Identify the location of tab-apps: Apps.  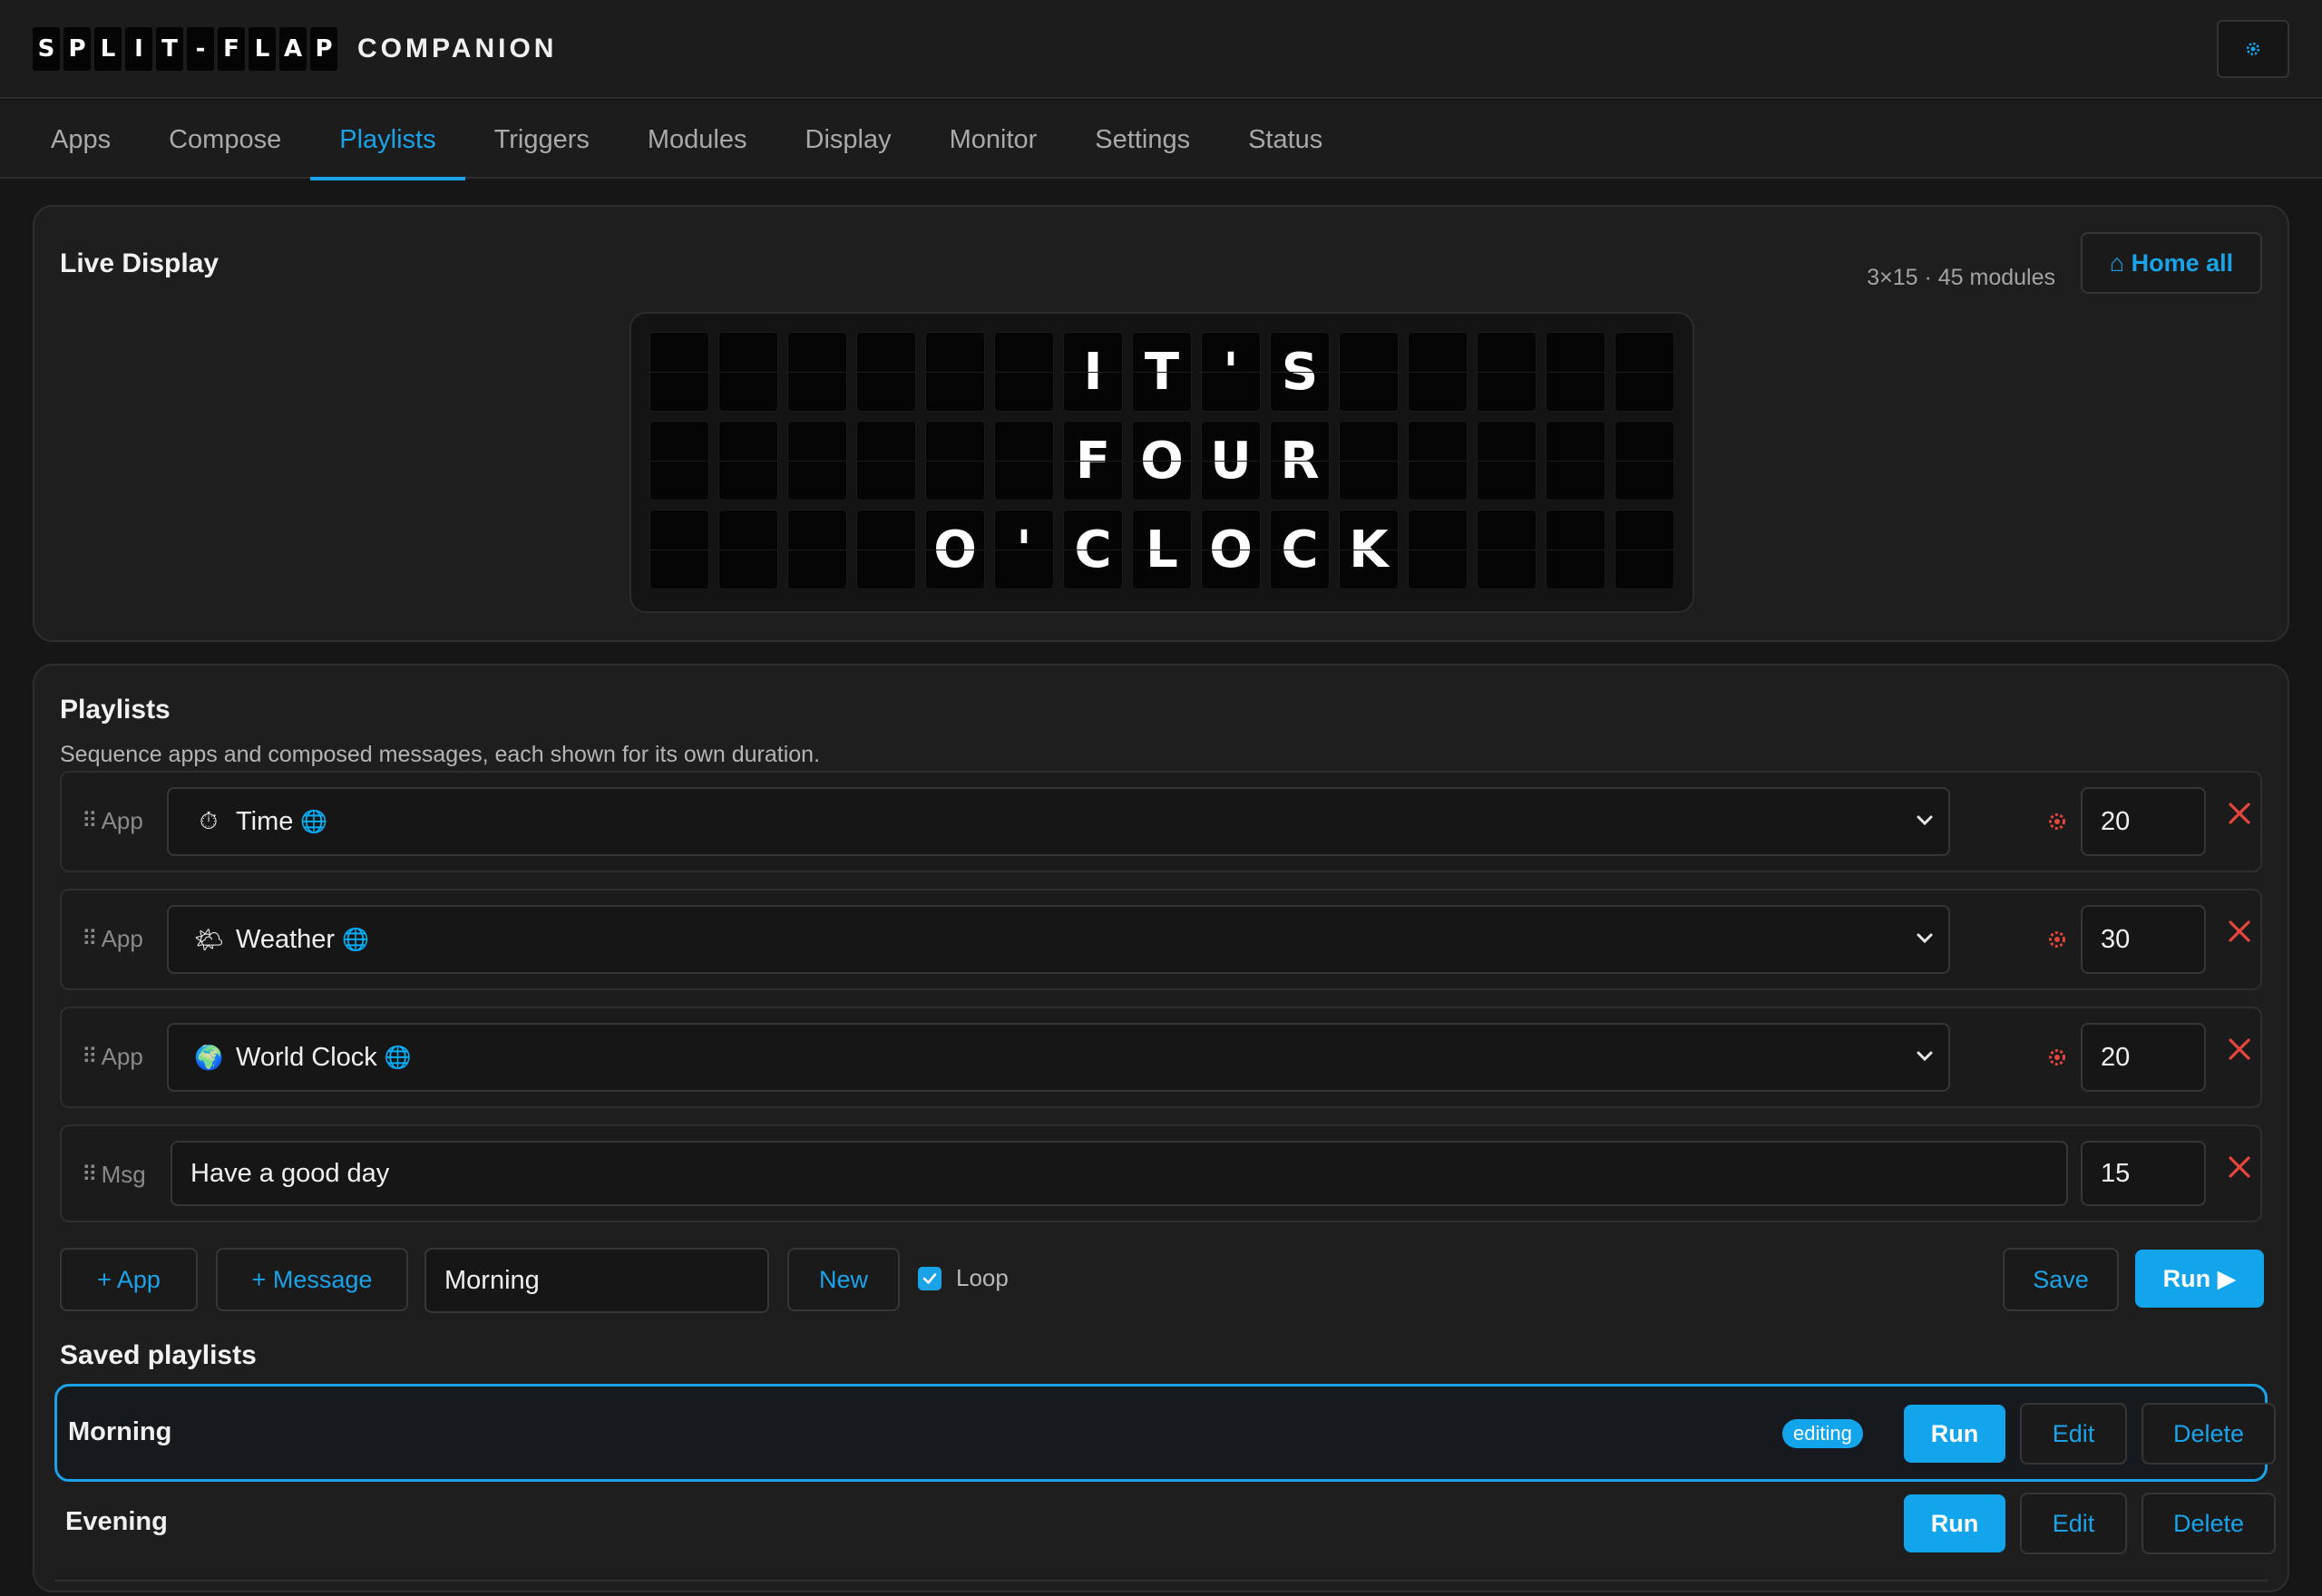
(81, 140).